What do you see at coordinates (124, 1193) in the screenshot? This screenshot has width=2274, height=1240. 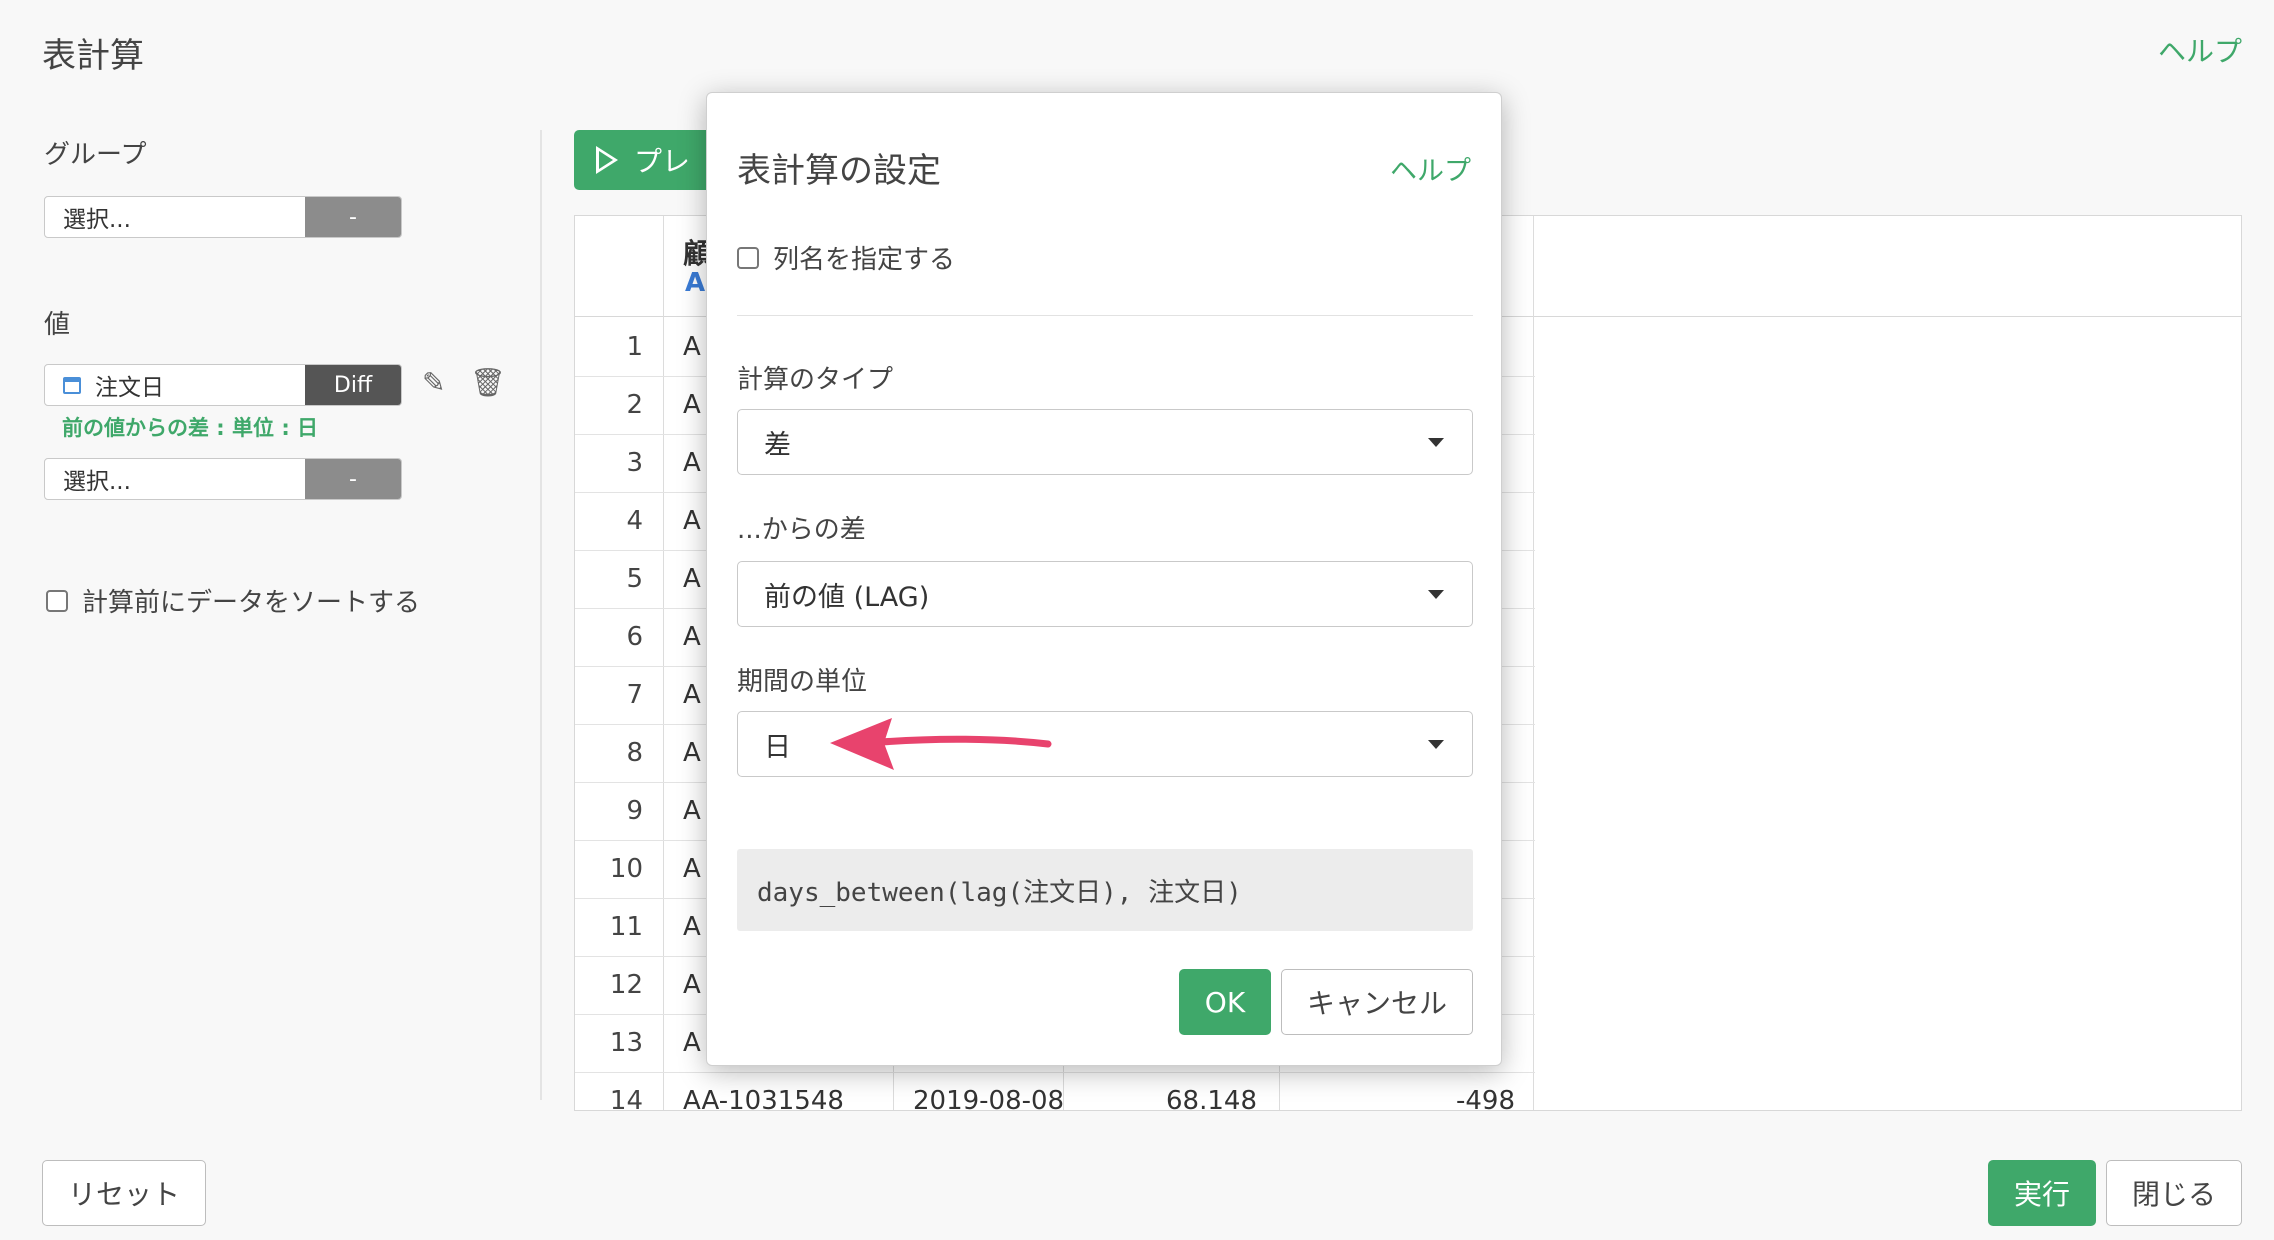 I see `reset-button: リセット` at bounding box center [124, 1193].